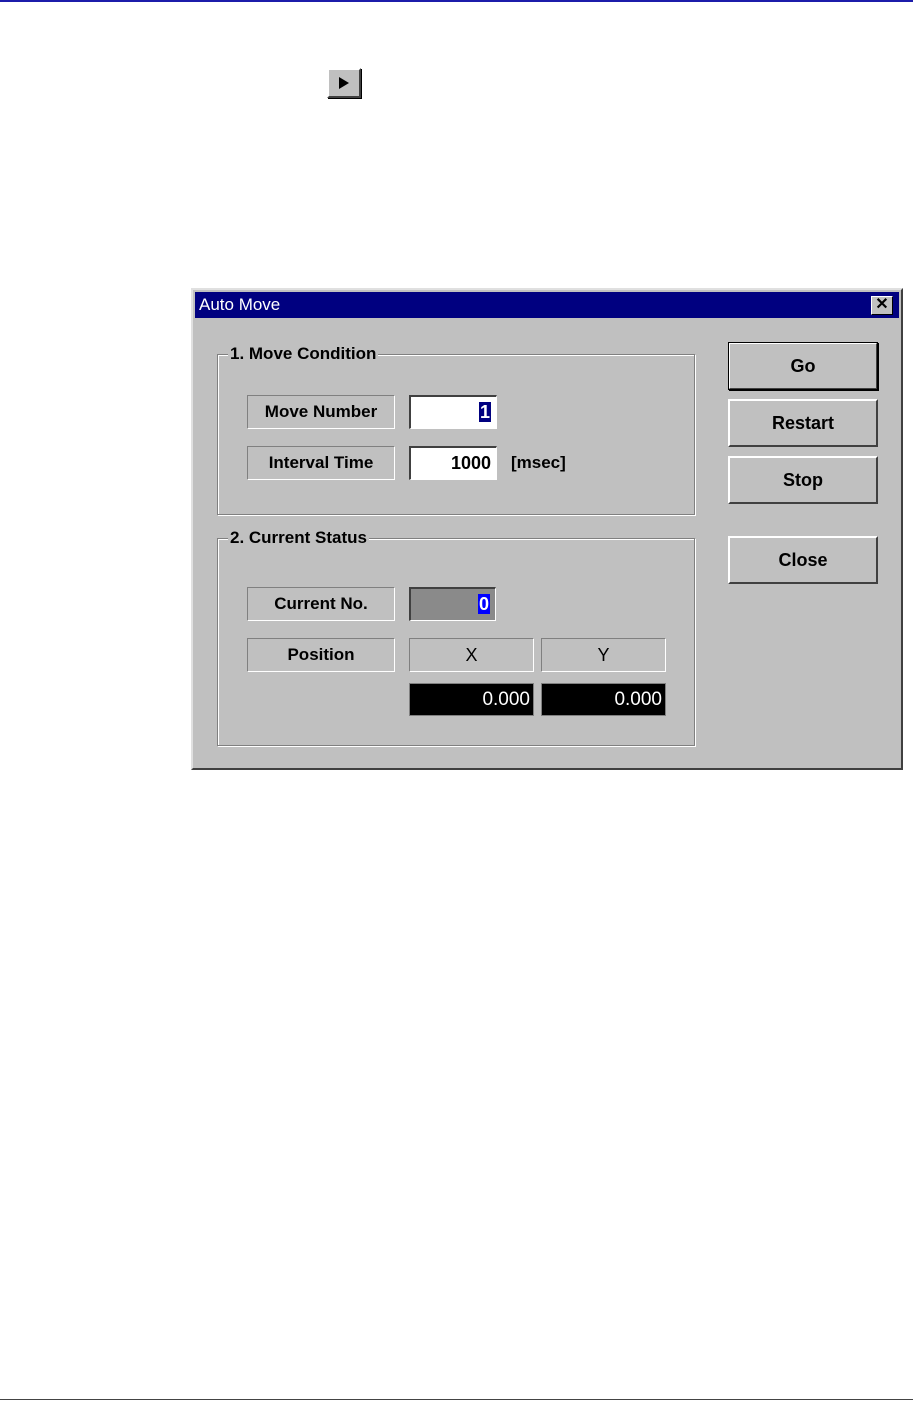 Image resolution: width=913 pixels, height=1402 pixels. I want to click on restart-button: Restart, so click(803, 423).